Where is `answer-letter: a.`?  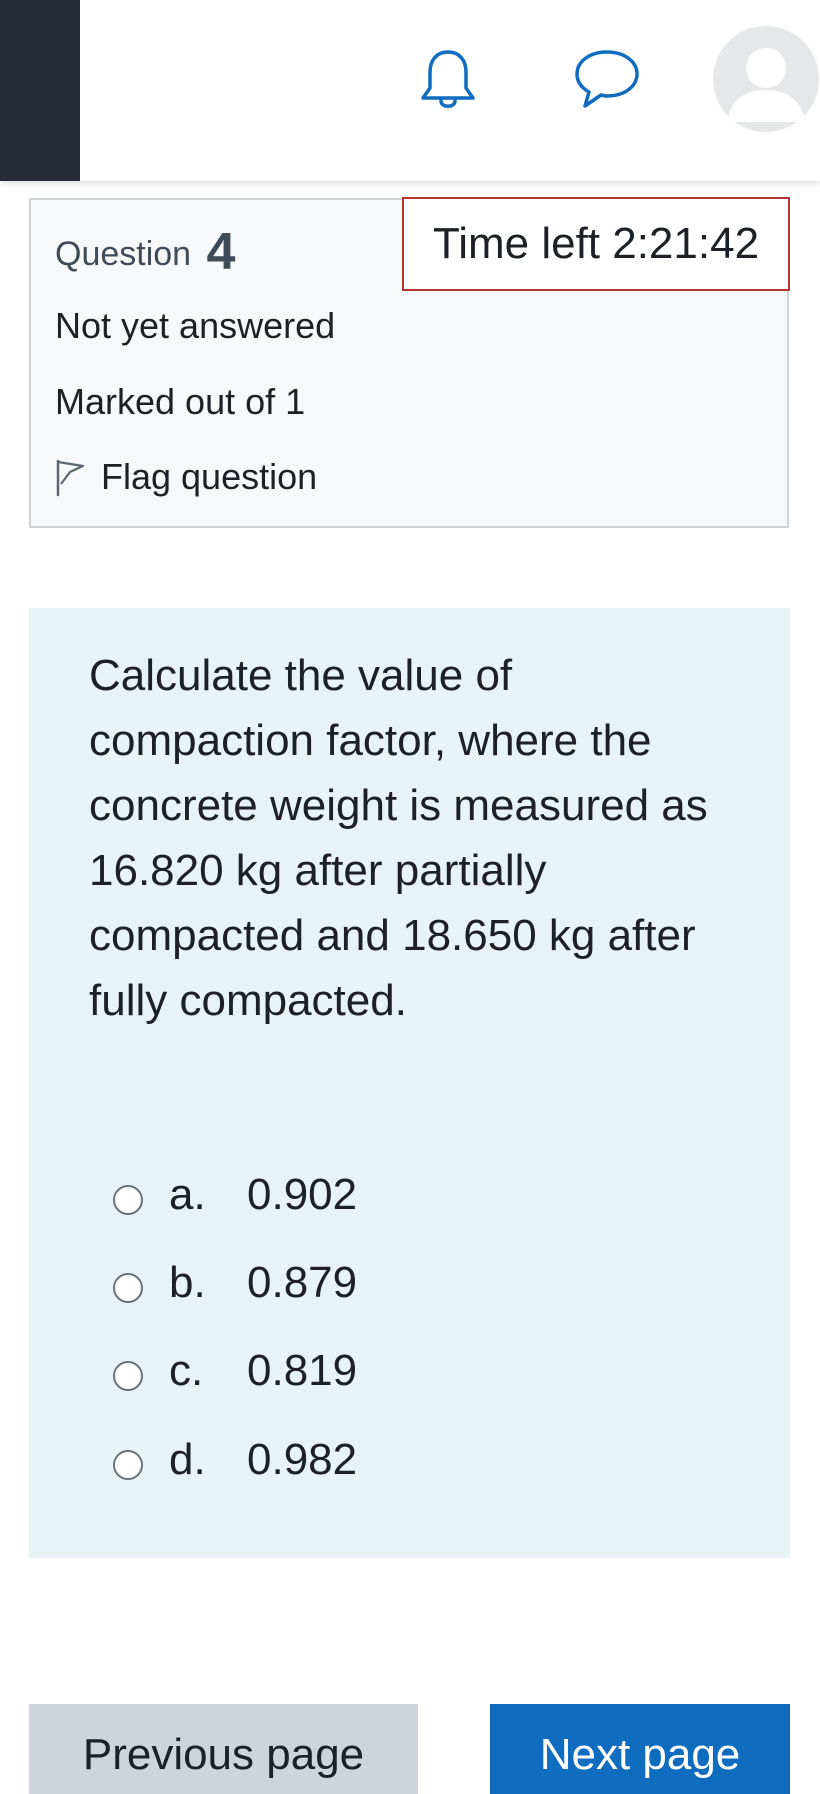
answer-letter: a. is located at coordinates (187, 1194).